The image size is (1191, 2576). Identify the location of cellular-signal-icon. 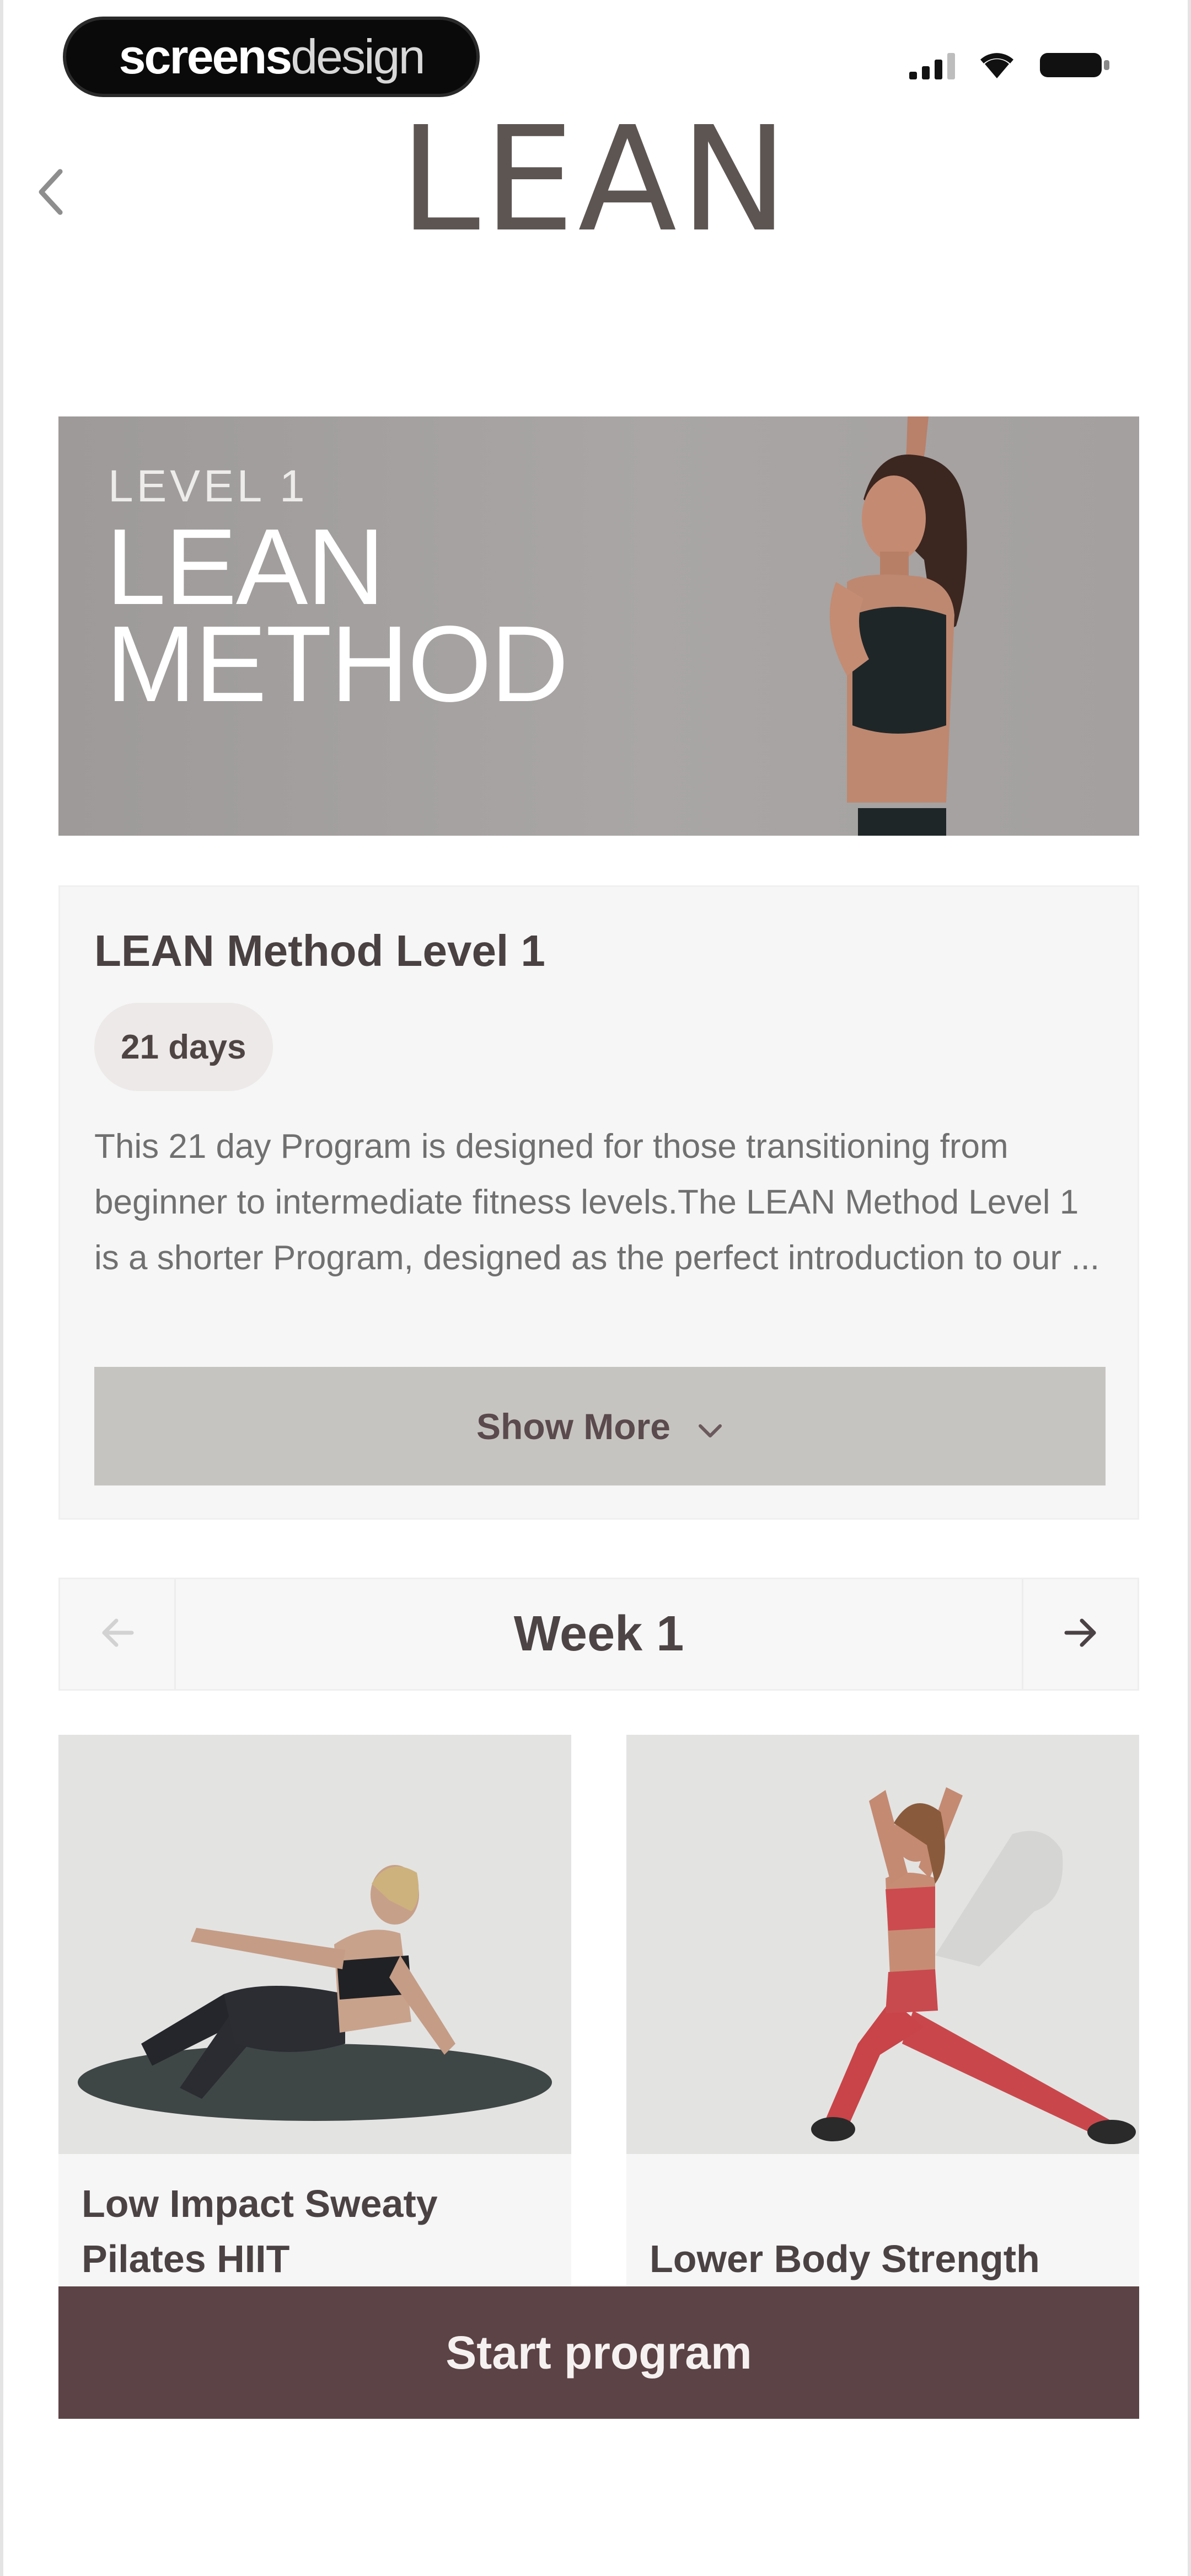
(932, 65).